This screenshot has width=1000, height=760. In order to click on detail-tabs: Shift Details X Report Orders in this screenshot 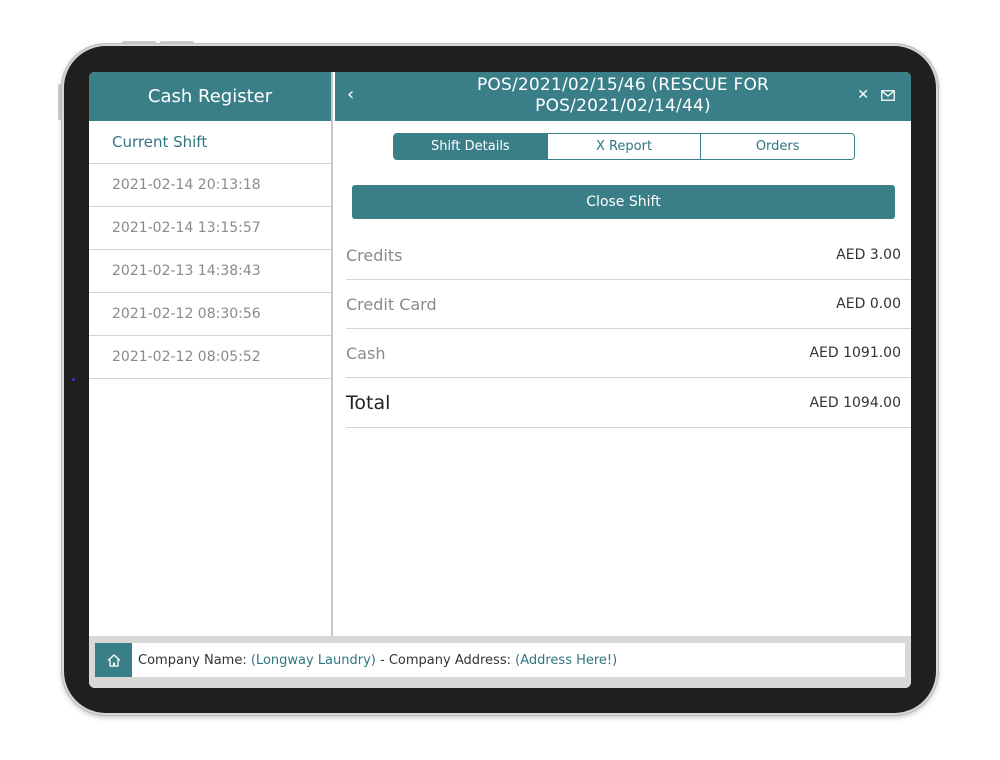, I will do `click(624, 146)`.